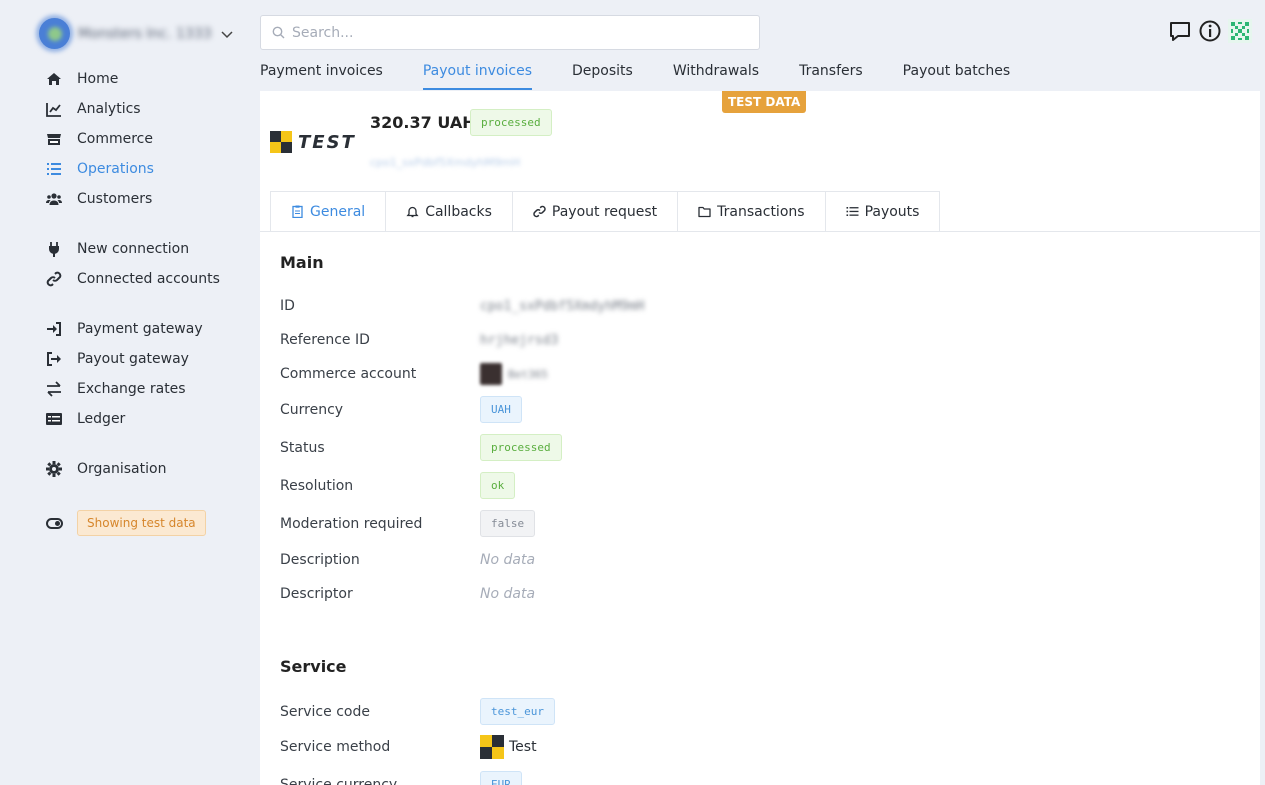 This screenshot has width=1265, height=785. What do you see at coordinates (957, 75) in the screenshot?
I see `tab-payout-batches: Payout batches` at bounding box center [957, 75].